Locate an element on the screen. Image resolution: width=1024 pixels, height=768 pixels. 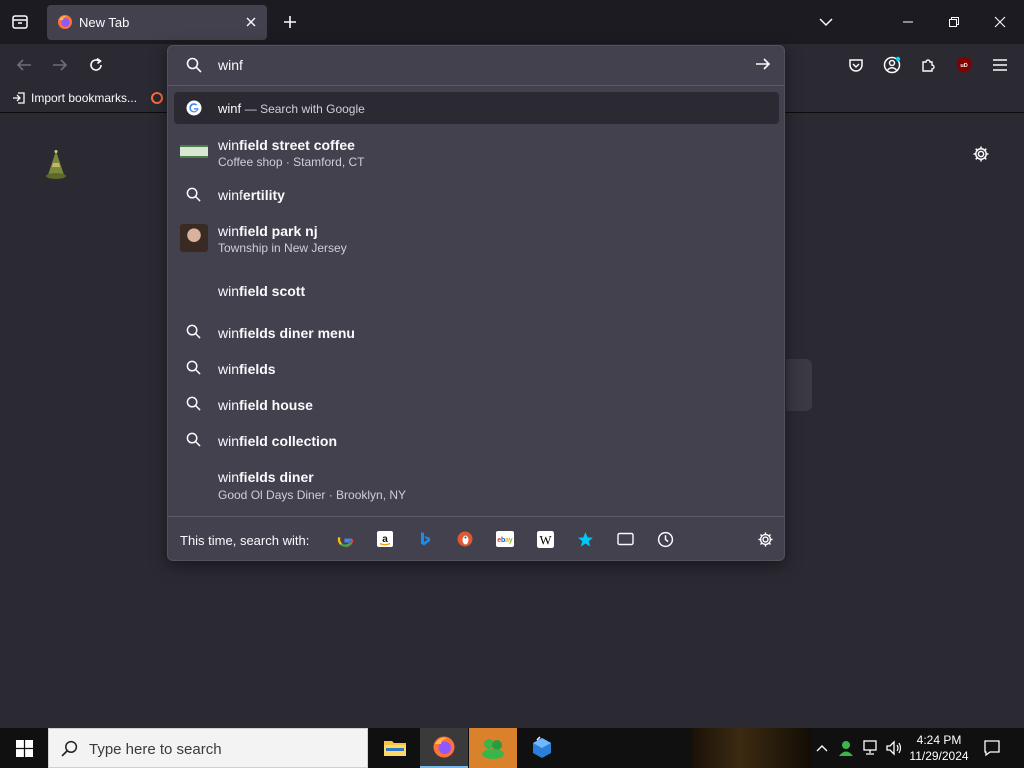
pocket-button is located at coordinates (856, 65).